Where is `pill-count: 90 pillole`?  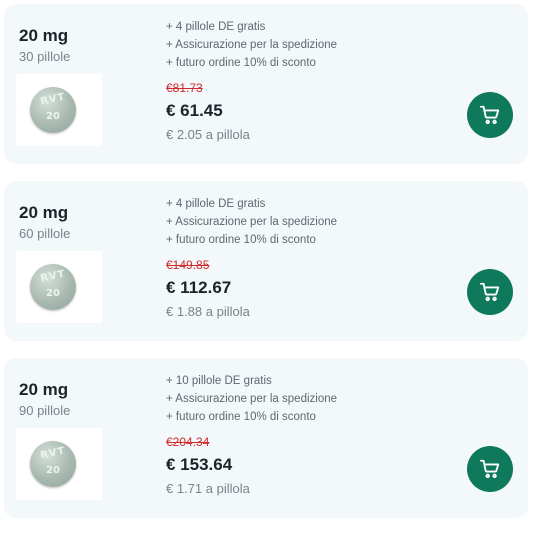 pill-count: 90 pillole is located at coordinates (45, 410).